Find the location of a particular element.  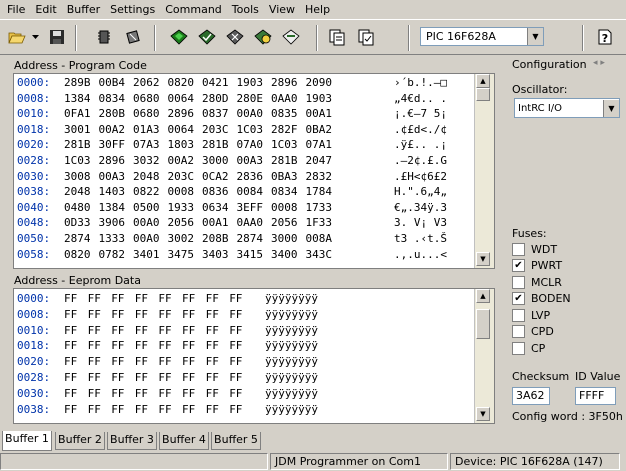

device-select: PIC 16F628A ▼ is located at coordinates (482, 36).